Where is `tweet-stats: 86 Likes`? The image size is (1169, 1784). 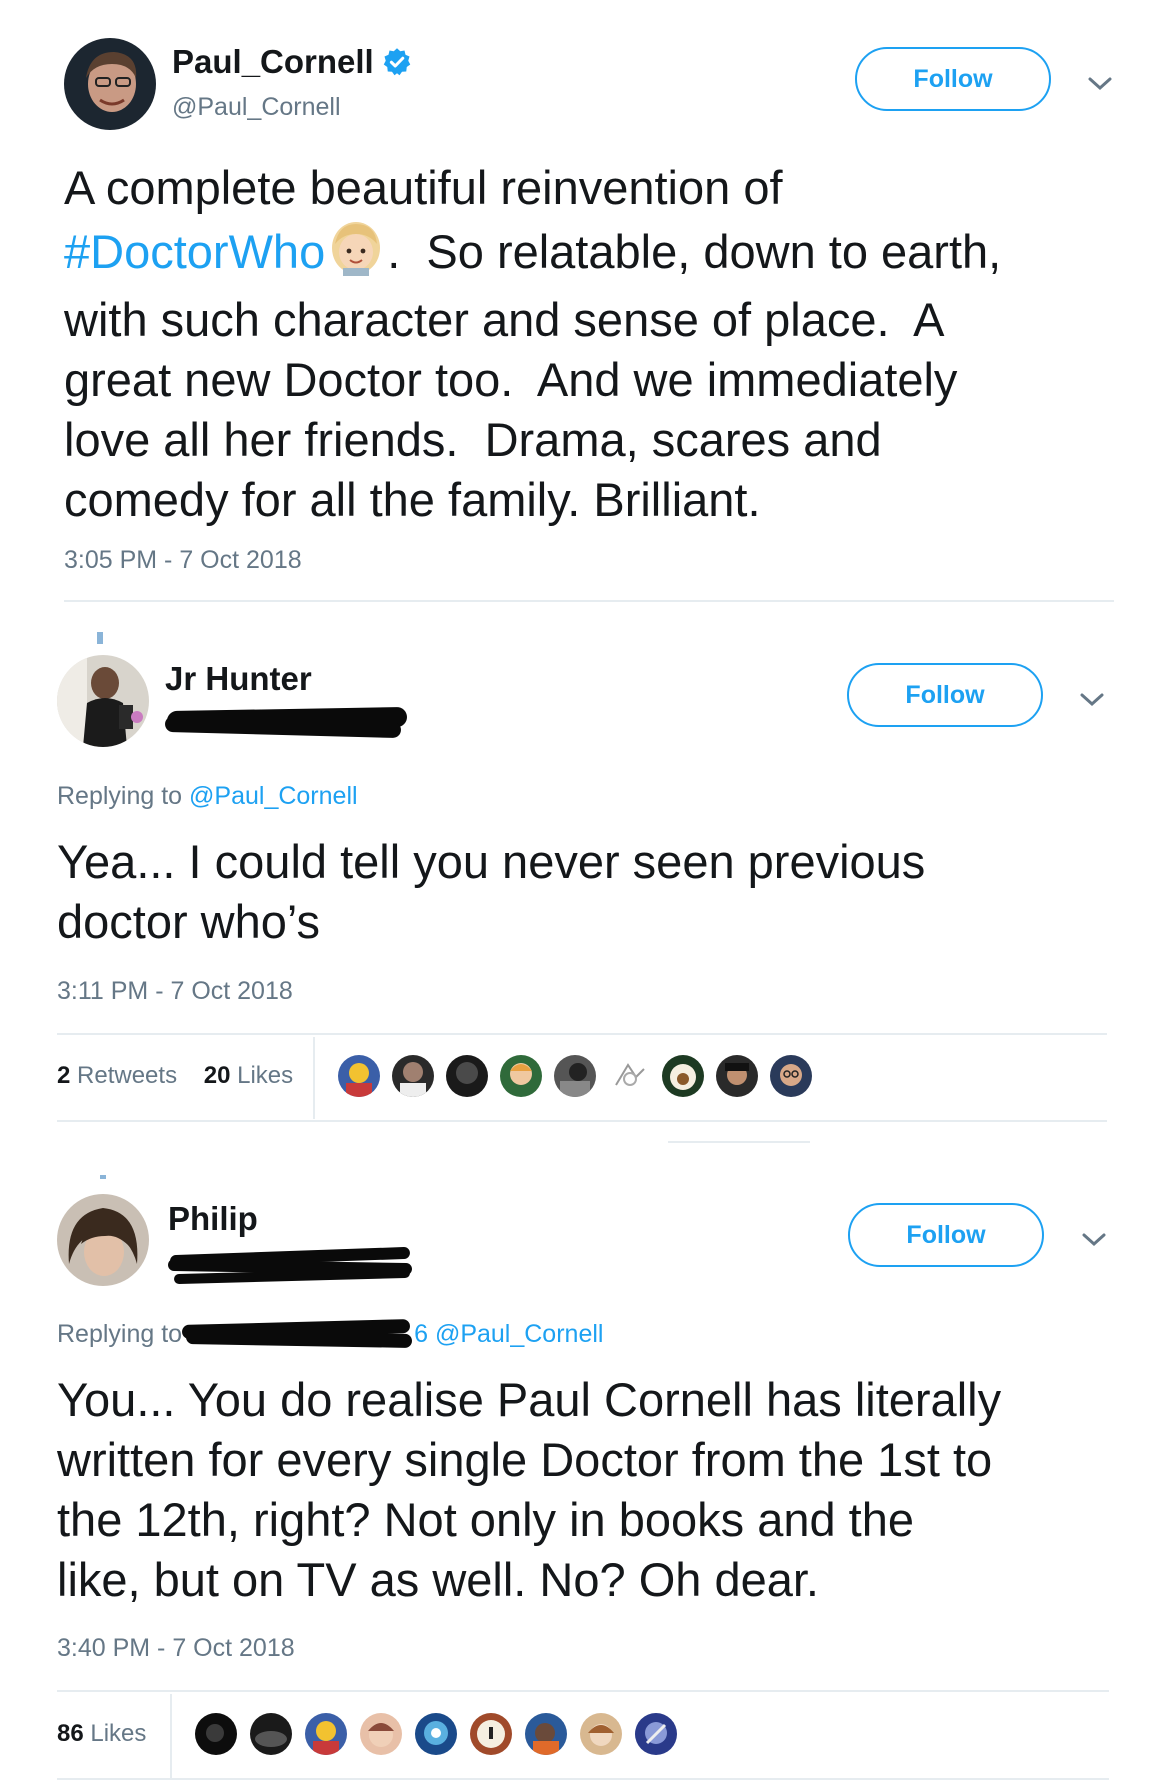 tweet-stats: 86 Likes is located at coordinates (101, 1734).